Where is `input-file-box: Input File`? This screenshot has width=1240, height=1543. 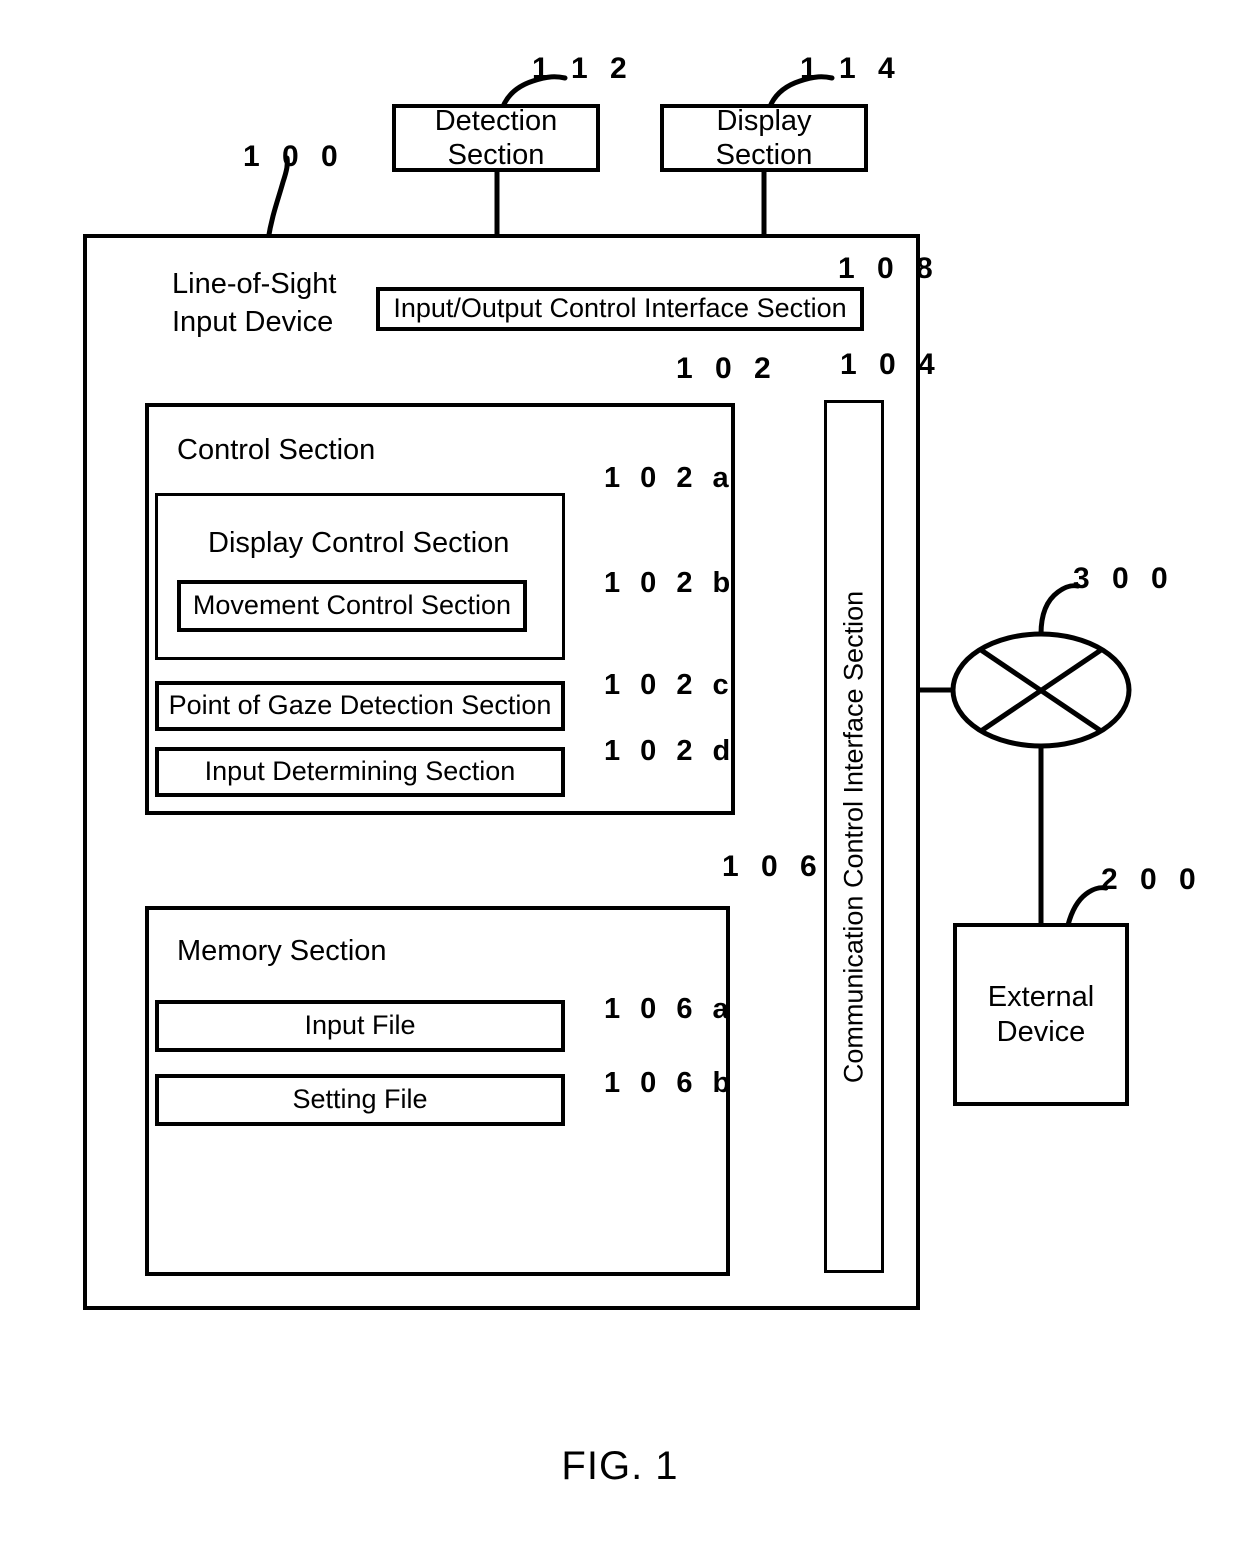 input-file-box: Input File is located at coordinates (360, 1026).